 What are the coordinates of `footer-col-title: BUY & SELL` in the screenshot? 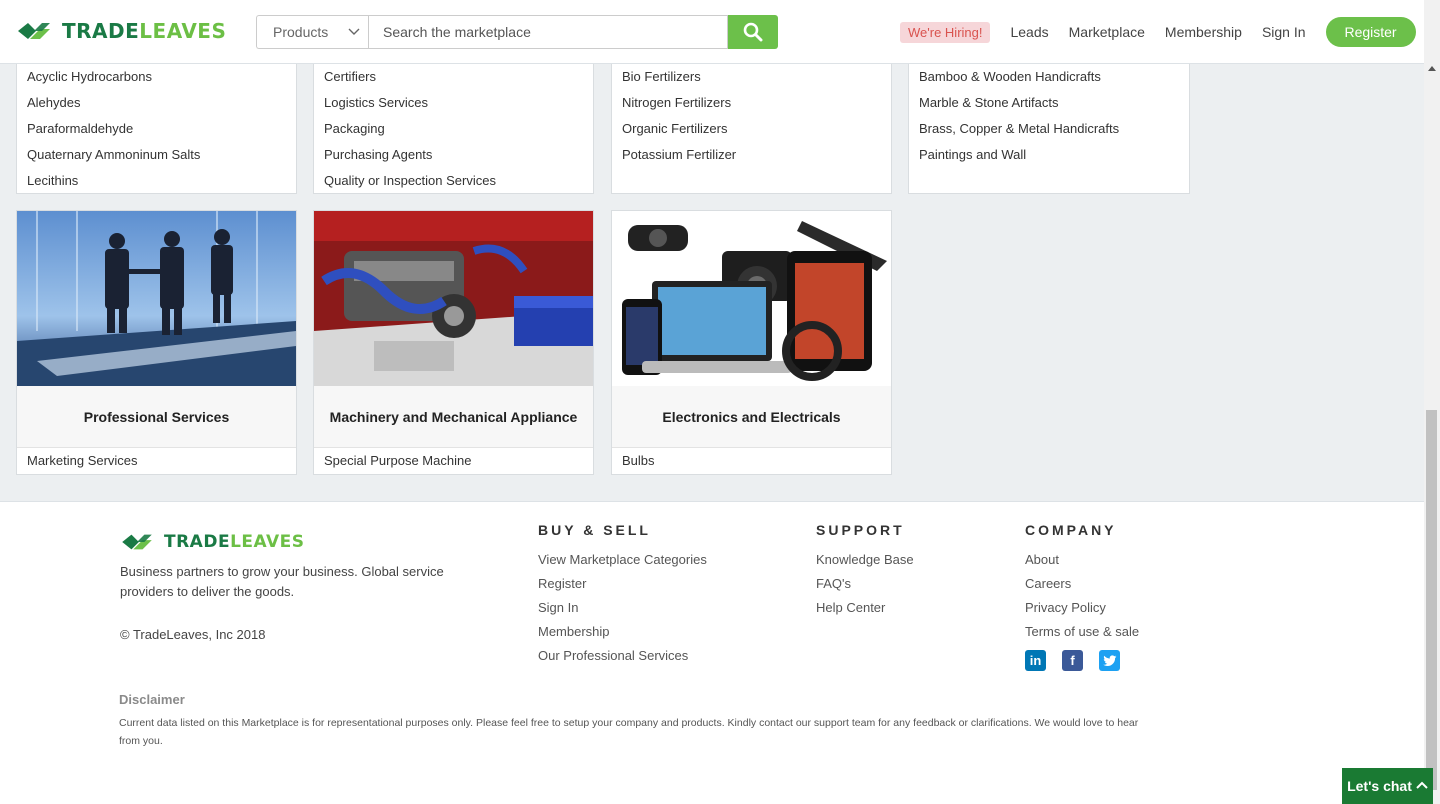 It's located at (594, 530).